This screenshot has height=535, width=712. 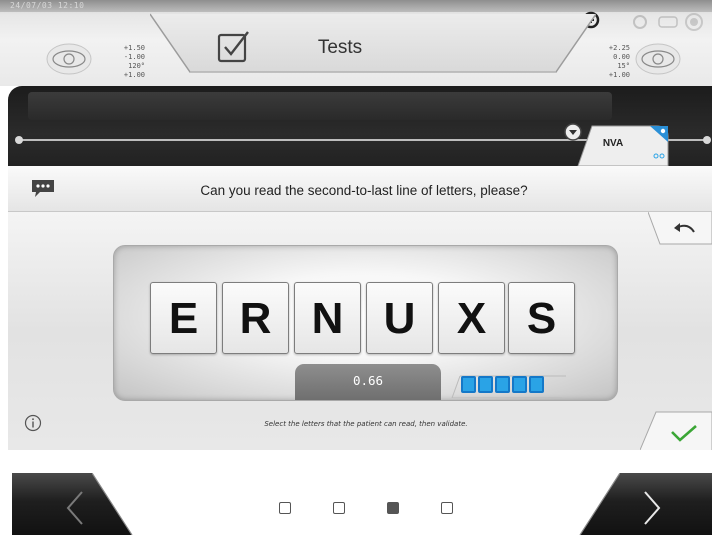 What do you see at coordinates (233, 47) in the screenshot?
I see `check-box-icon` at bounding box center [233, 47].